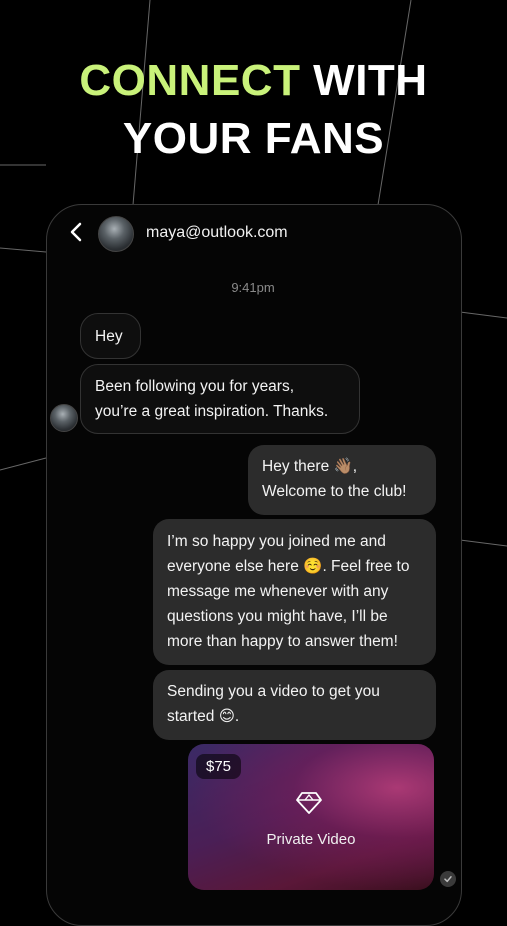  I want to click on sender-avatar, so click(64, 418).